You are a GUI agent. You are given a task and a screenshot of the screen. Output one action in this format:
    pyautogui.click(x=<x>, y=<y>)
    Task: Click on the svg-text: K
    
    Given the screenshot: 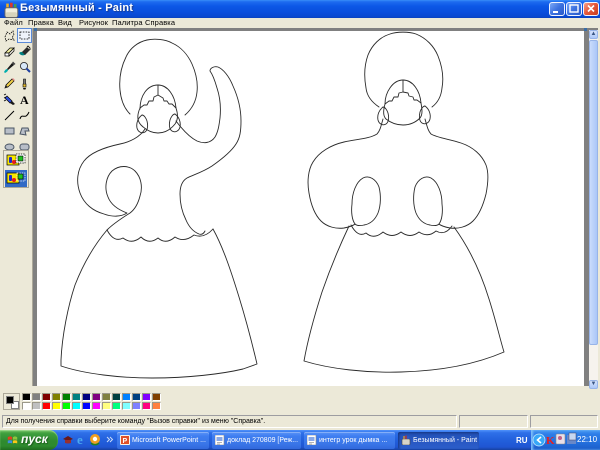 What is the action you would take?
    pyautogui.click(x=550, y=441)
    